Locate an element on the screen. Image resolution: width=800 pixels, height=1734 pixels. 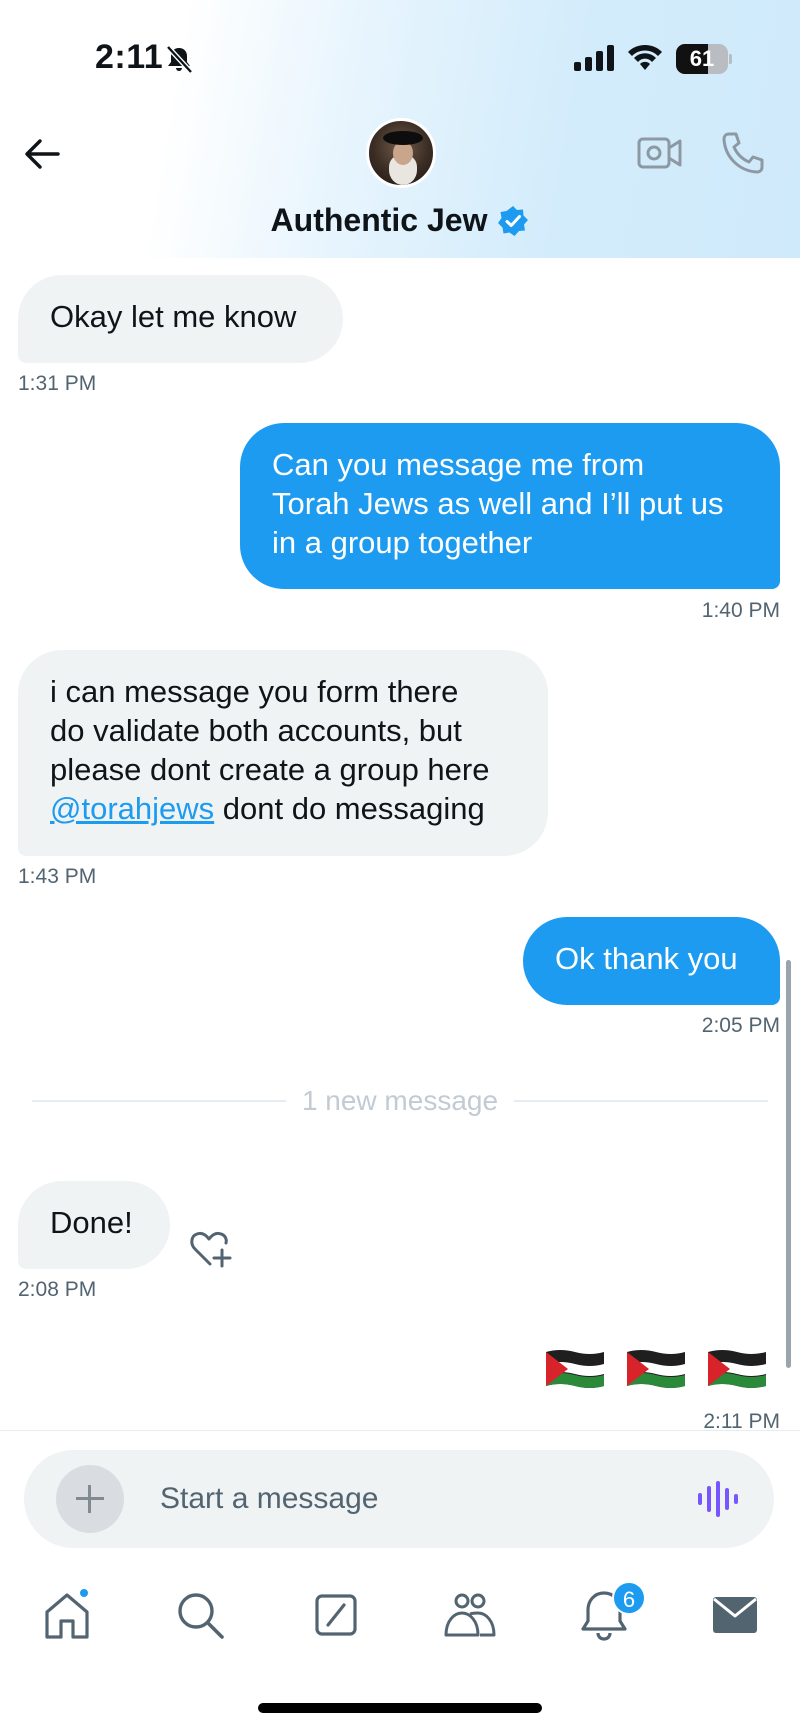
verified-badge-icon is located at coordinates (513, 220).